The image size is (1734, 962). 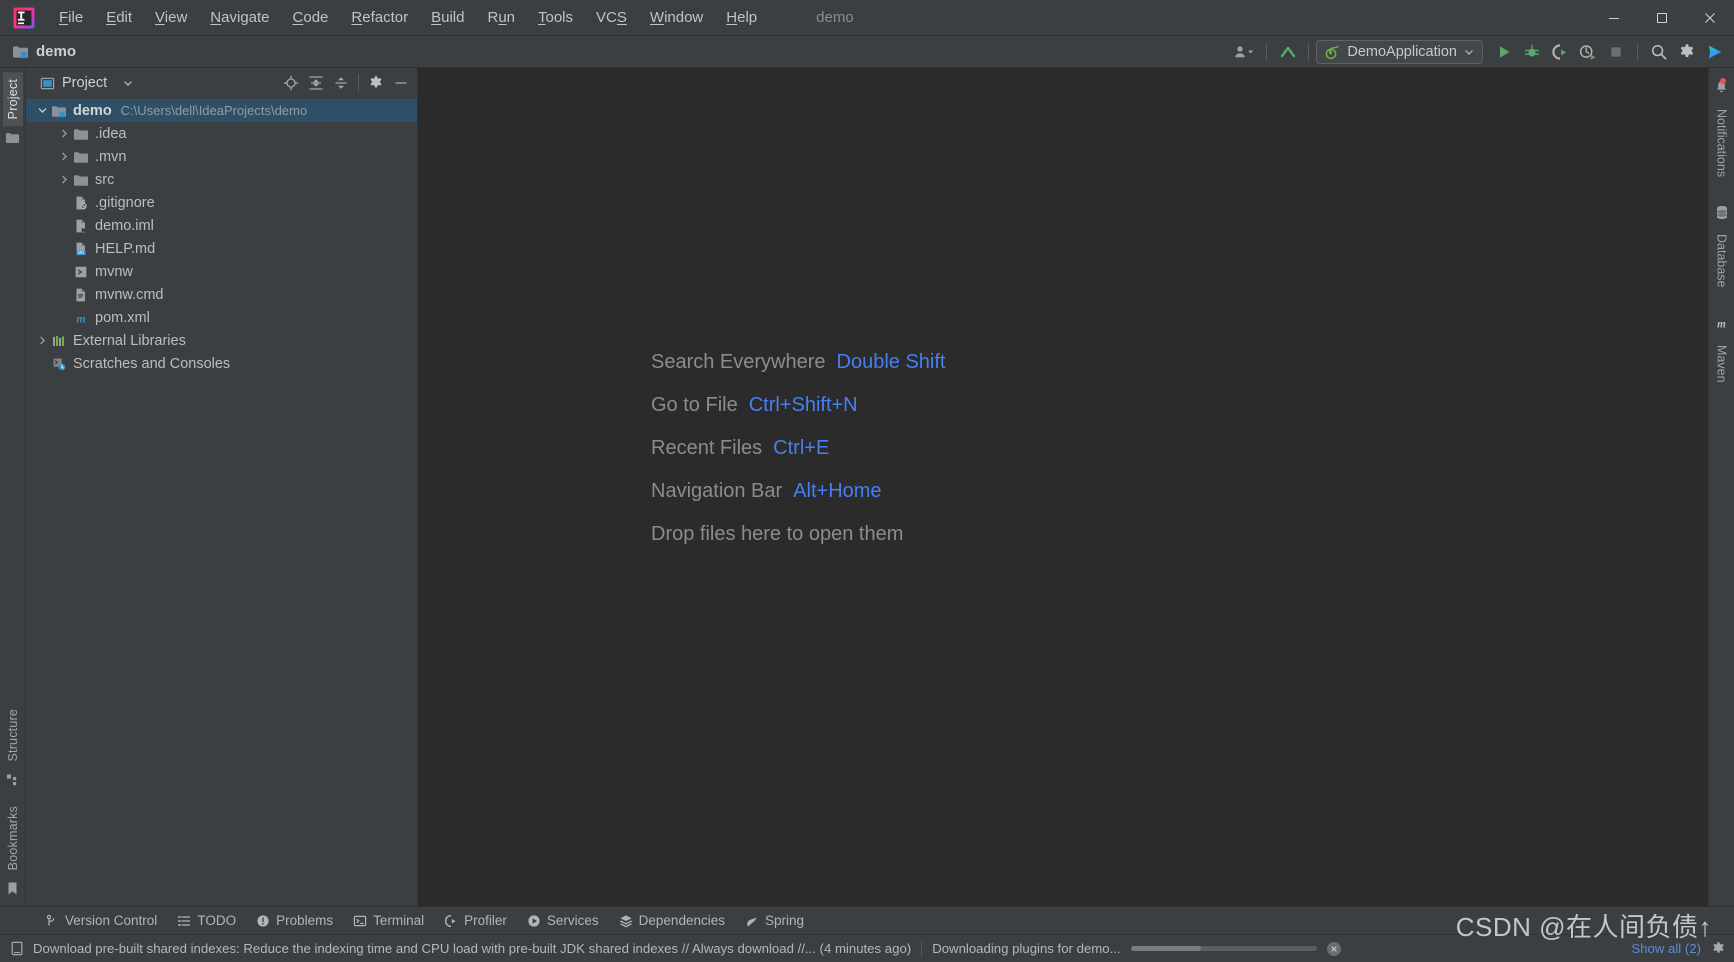 What do you see at coordinates (221, 340) in the screenshot?
I see `tree-row: External Libraries` at bounding box center [221, 340].